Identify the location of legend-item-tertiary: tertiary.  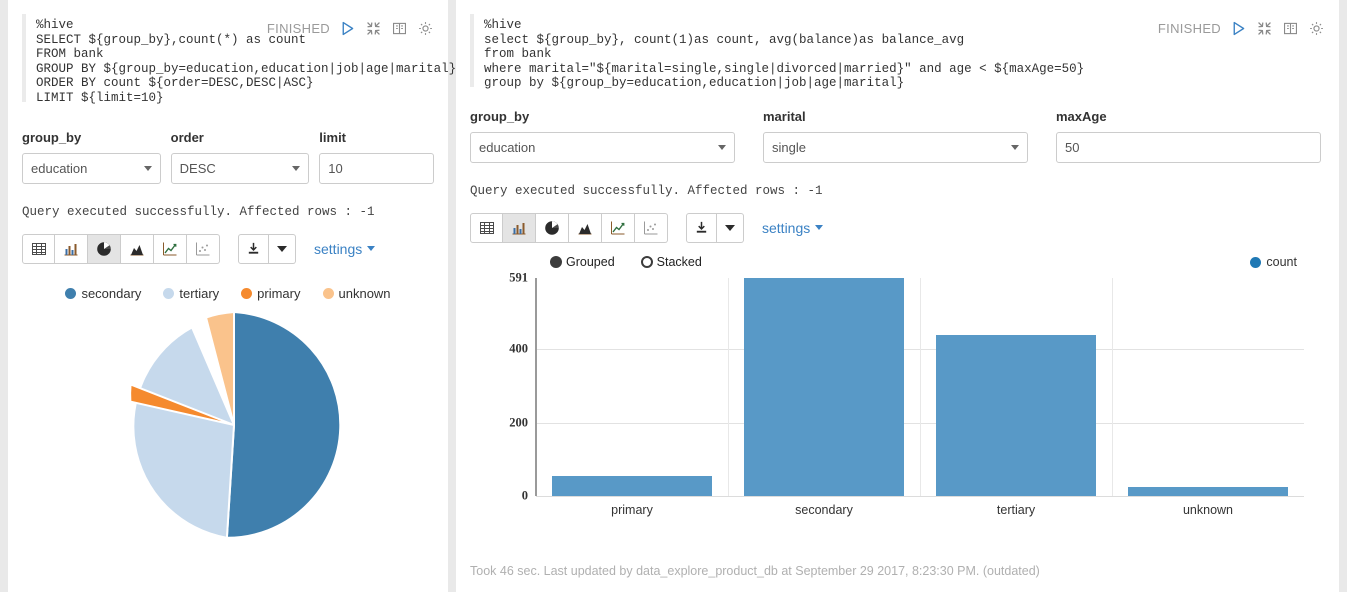
(191, 293).